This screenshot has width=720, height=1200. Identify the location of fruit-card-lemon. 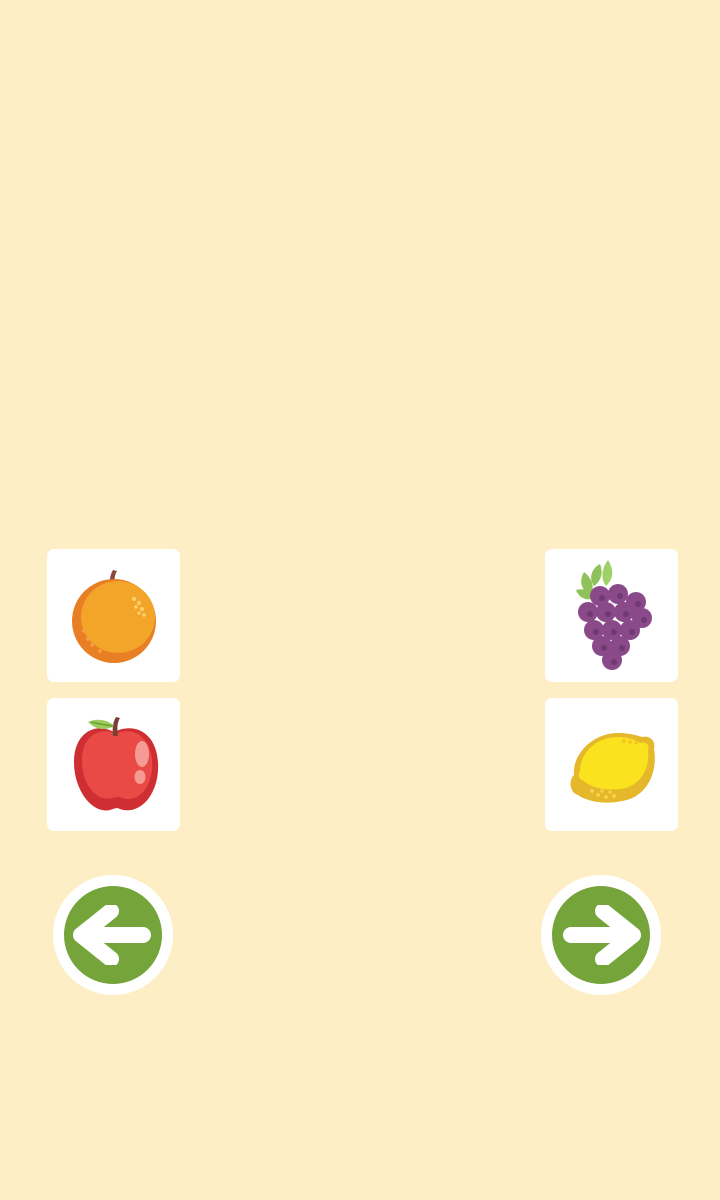
(611, 764).